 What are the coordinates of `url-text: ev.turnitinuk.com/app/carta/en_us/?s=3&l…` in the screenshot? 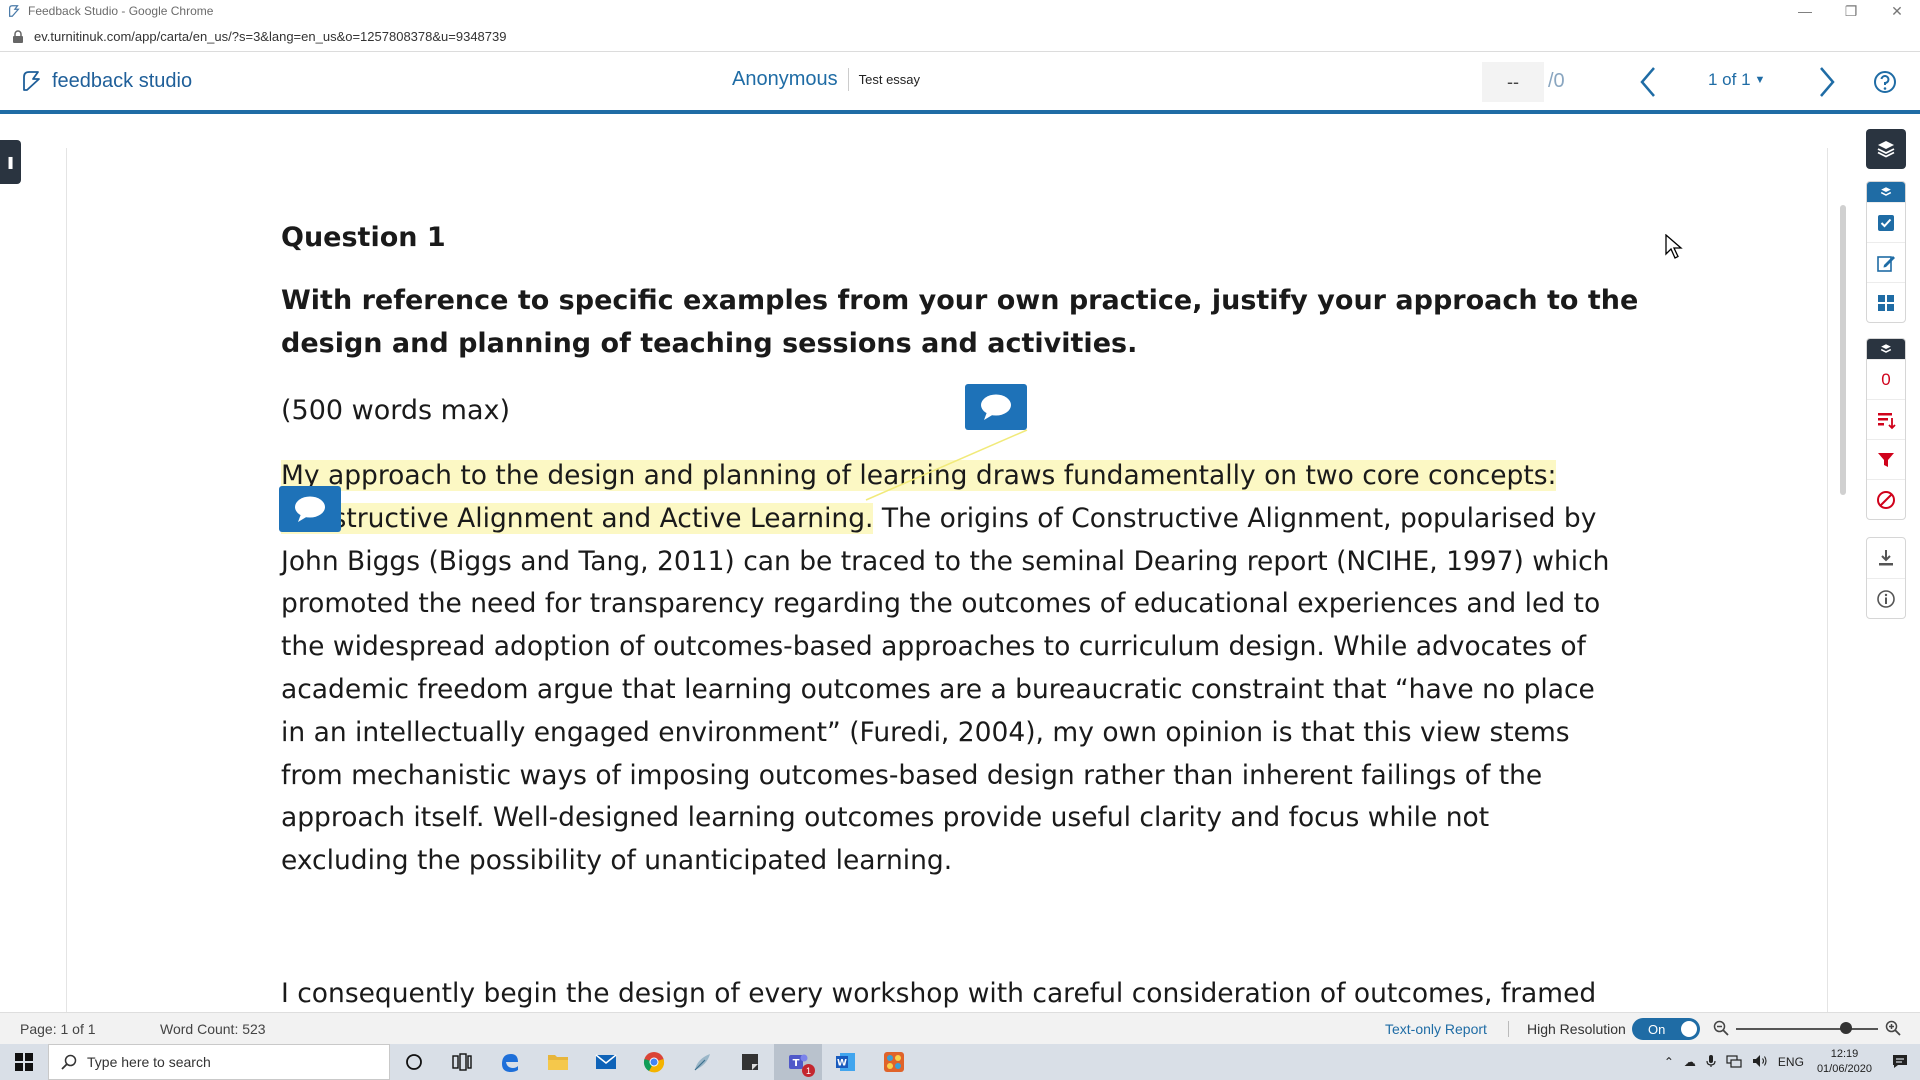 It's located at (270, 36).